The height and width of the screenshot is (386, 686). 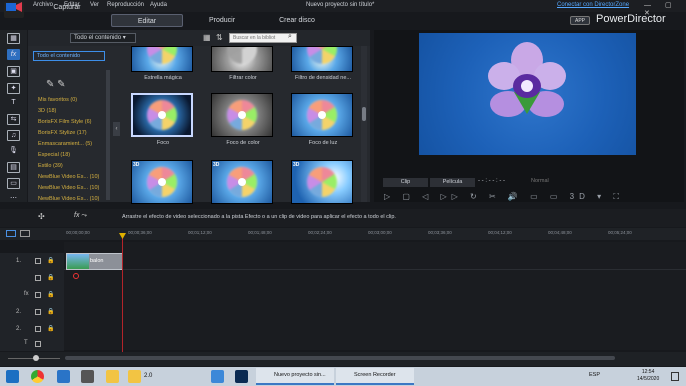 I want to click on effect-thumbnail: Foco de color, so click(x=243, y=119).